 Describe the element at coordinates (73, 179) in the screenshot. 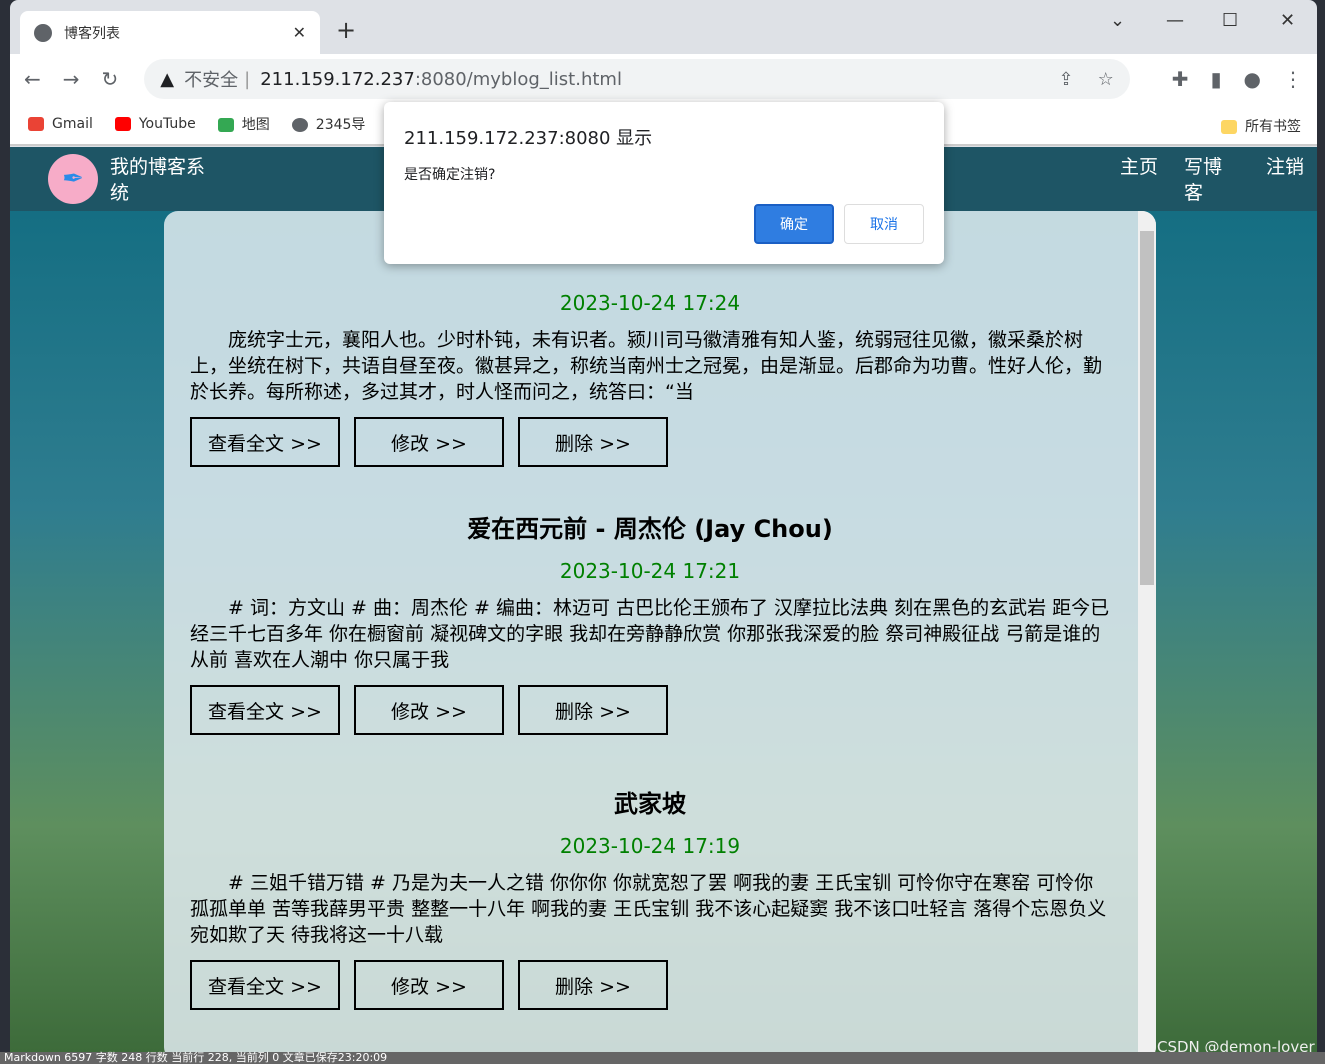

I see `feather-logo-icon: ✒` at that location.